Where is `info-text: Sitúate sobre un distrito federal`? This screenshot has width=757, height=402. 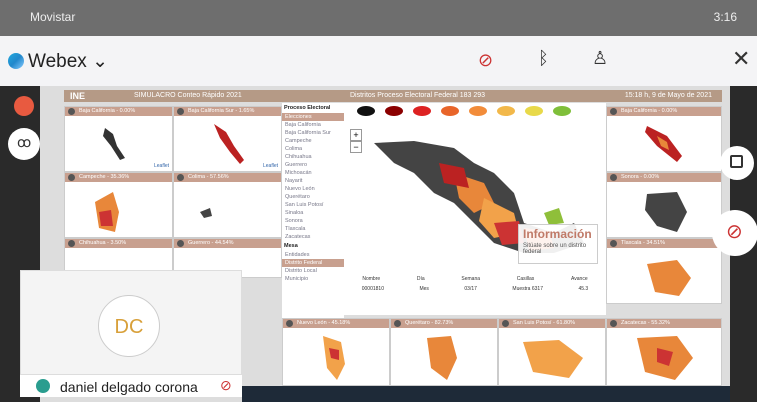 info-text: Sitúate sobre un distrito federal is located at coordinates (555, 249).